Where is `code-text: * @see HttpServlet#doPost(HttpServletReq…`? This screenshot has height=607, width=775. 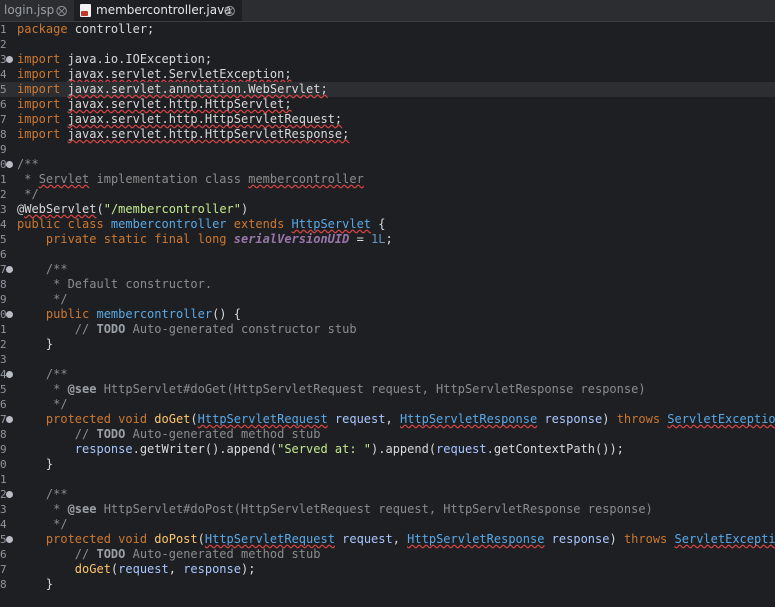
code-text: * @see HttpServlet#doPost(HttpServletReq… is located at coordinates (335, 509).